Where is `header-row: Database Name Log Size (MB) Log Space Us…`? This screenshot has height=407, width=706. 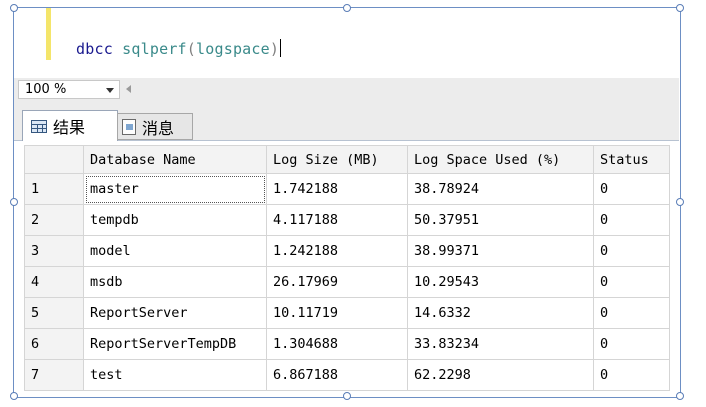
header-row: Database Name Log Size (MB) Log Space Us… is located at coordinates (347, 159).